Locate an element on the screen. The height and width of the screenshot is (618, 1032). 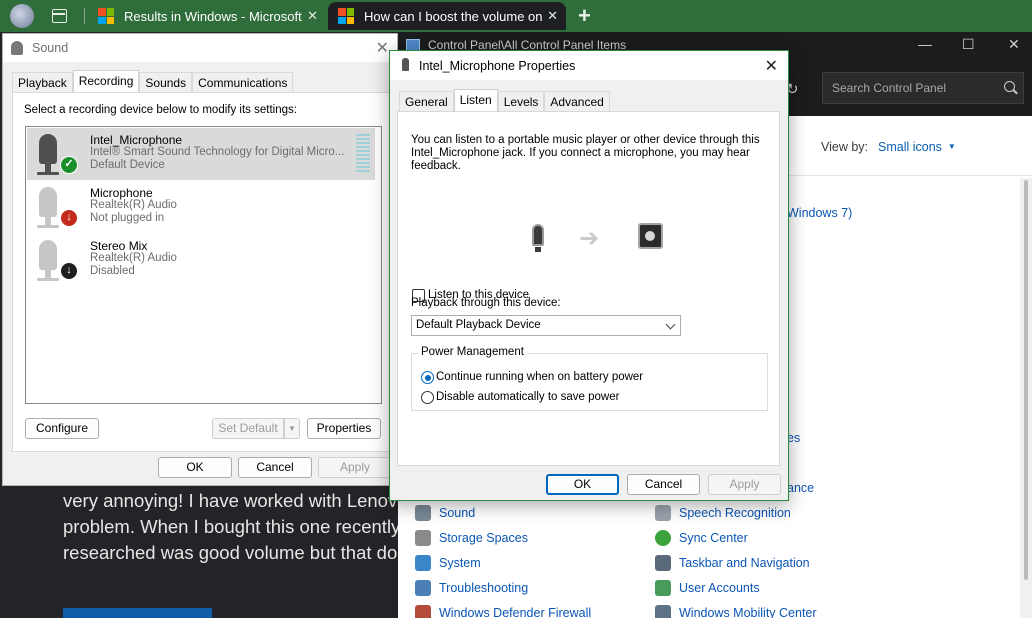
cp-item-sync: Sync Center is located at coordinates (701, 538).